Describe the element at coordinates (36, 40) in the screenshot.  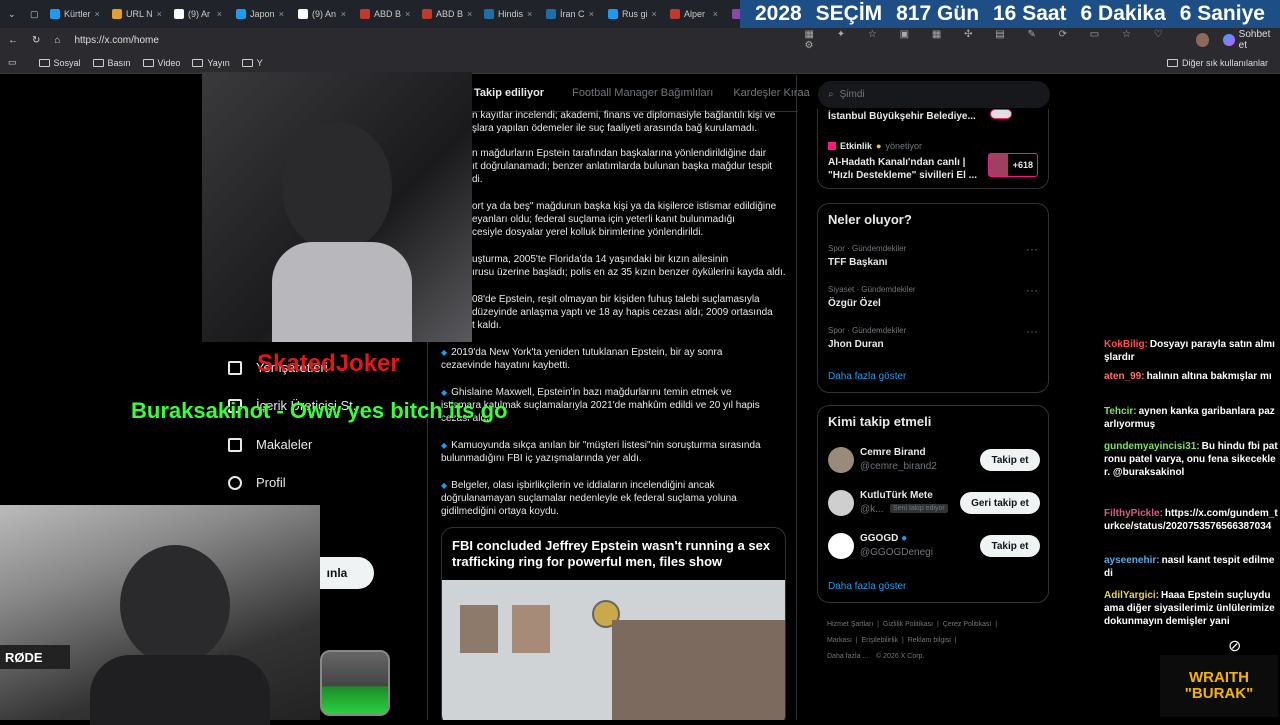
I see `refresh-icon: ↻` at that location.